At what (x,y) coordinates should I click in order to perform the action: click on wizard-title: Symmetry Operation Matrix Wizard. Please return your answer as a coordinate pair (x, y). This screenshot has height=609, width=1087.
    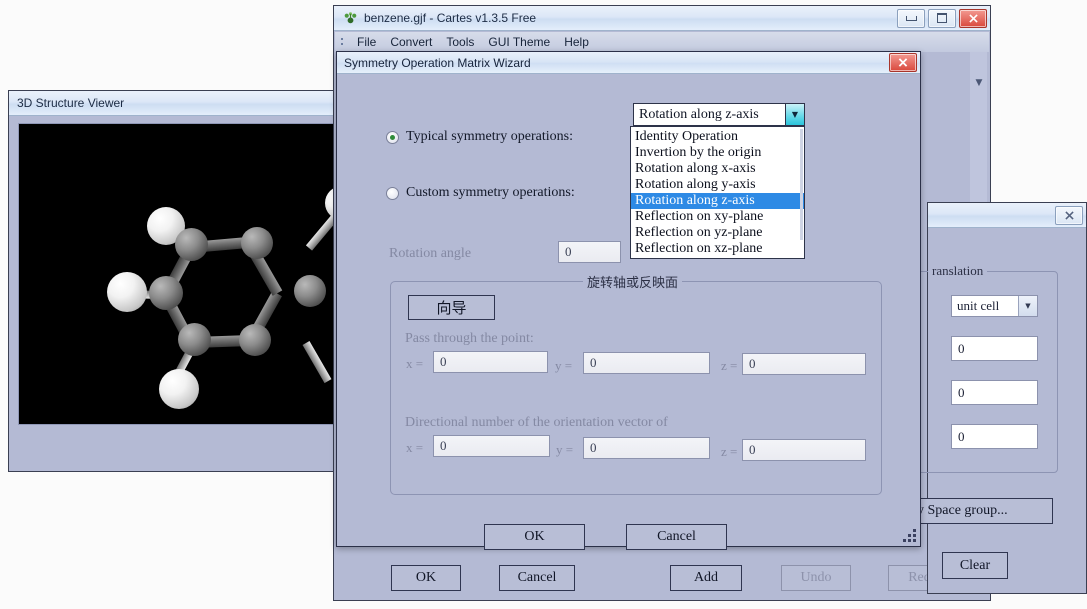
    Looking at the image, I should click on (437, 62).